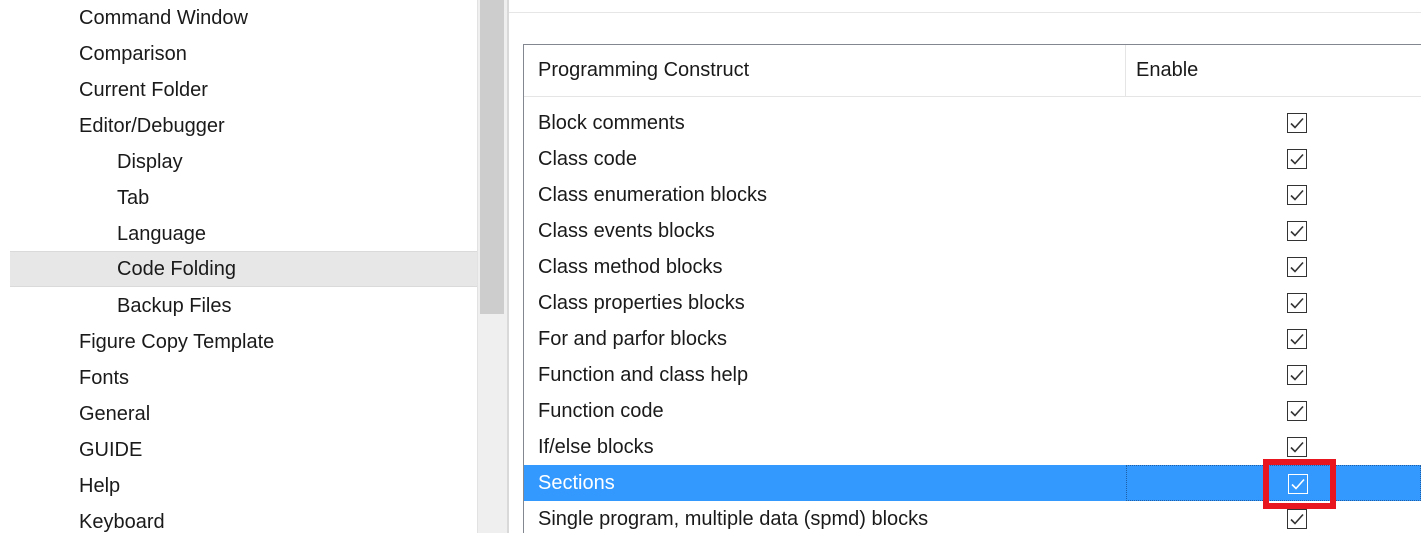  Describe the element at coordinates (243, 518) in the screenshot. I see `tree-item-keyboard: Keyboard` at that location.